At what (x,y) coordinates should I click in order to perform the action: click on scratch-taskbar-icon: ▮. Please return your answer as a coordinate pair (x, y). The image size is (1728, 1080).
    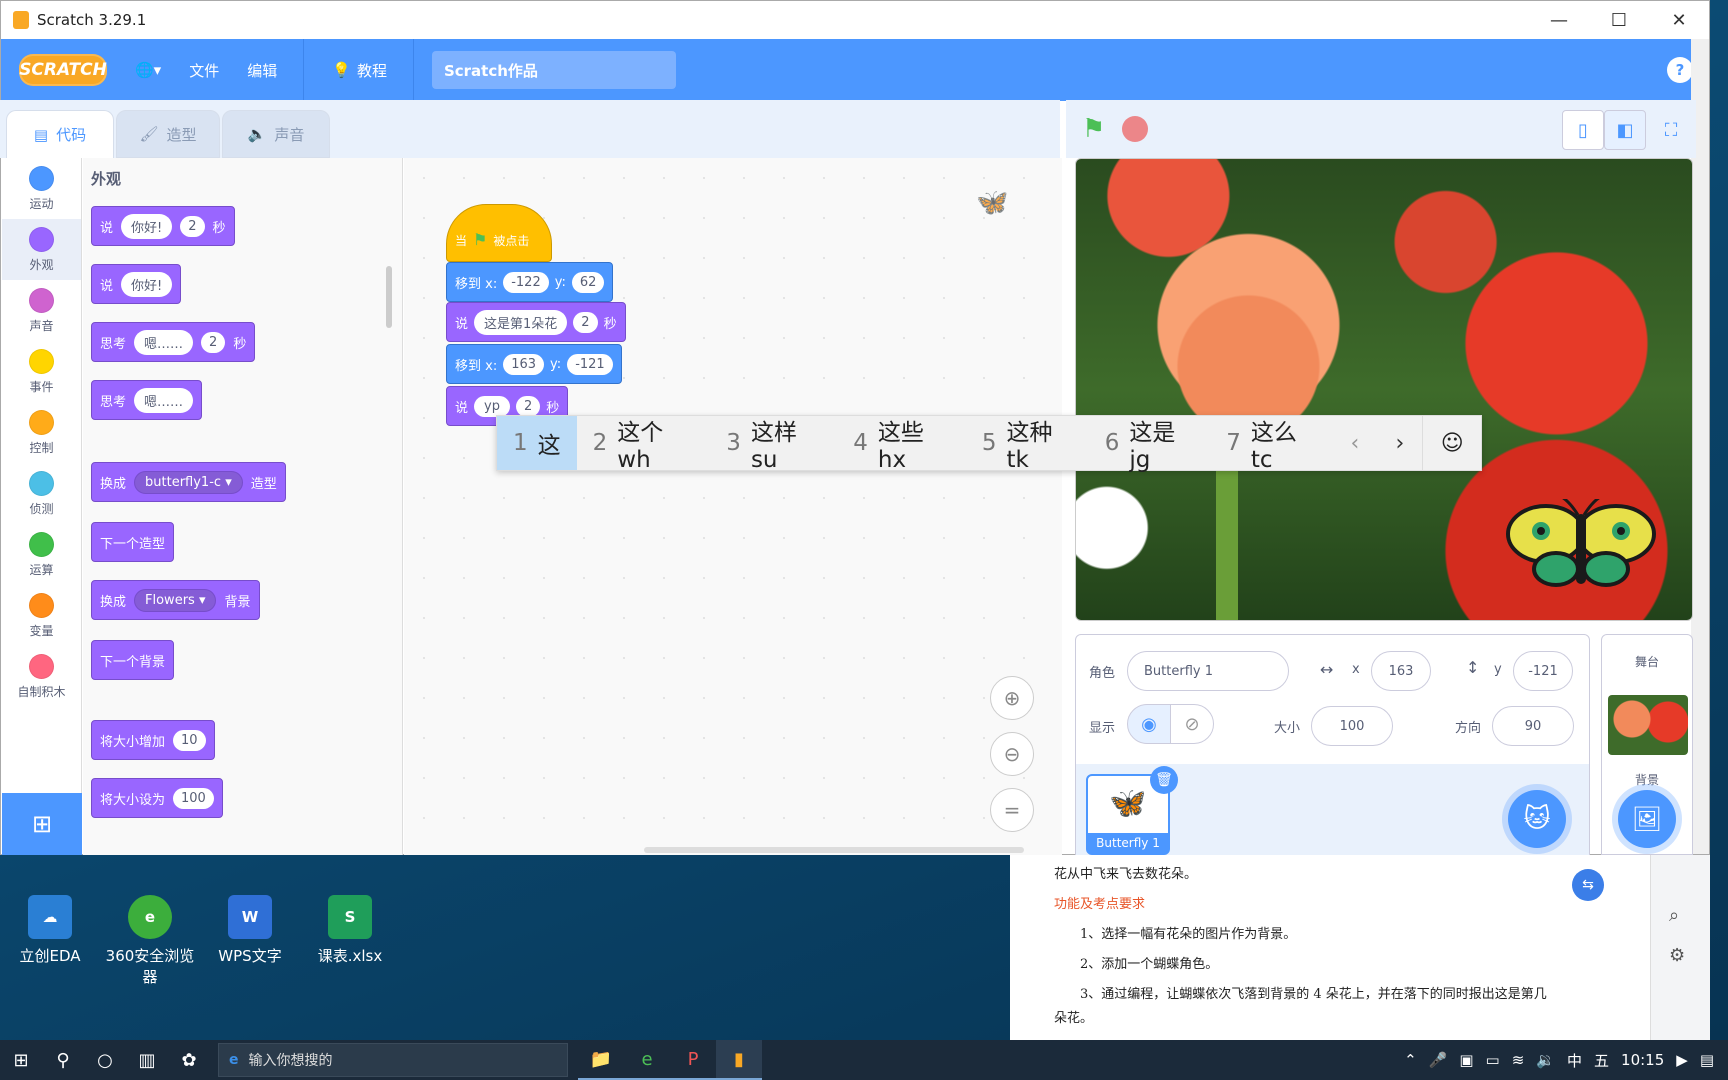
    Looking at the image, I should click on (739, 1060).